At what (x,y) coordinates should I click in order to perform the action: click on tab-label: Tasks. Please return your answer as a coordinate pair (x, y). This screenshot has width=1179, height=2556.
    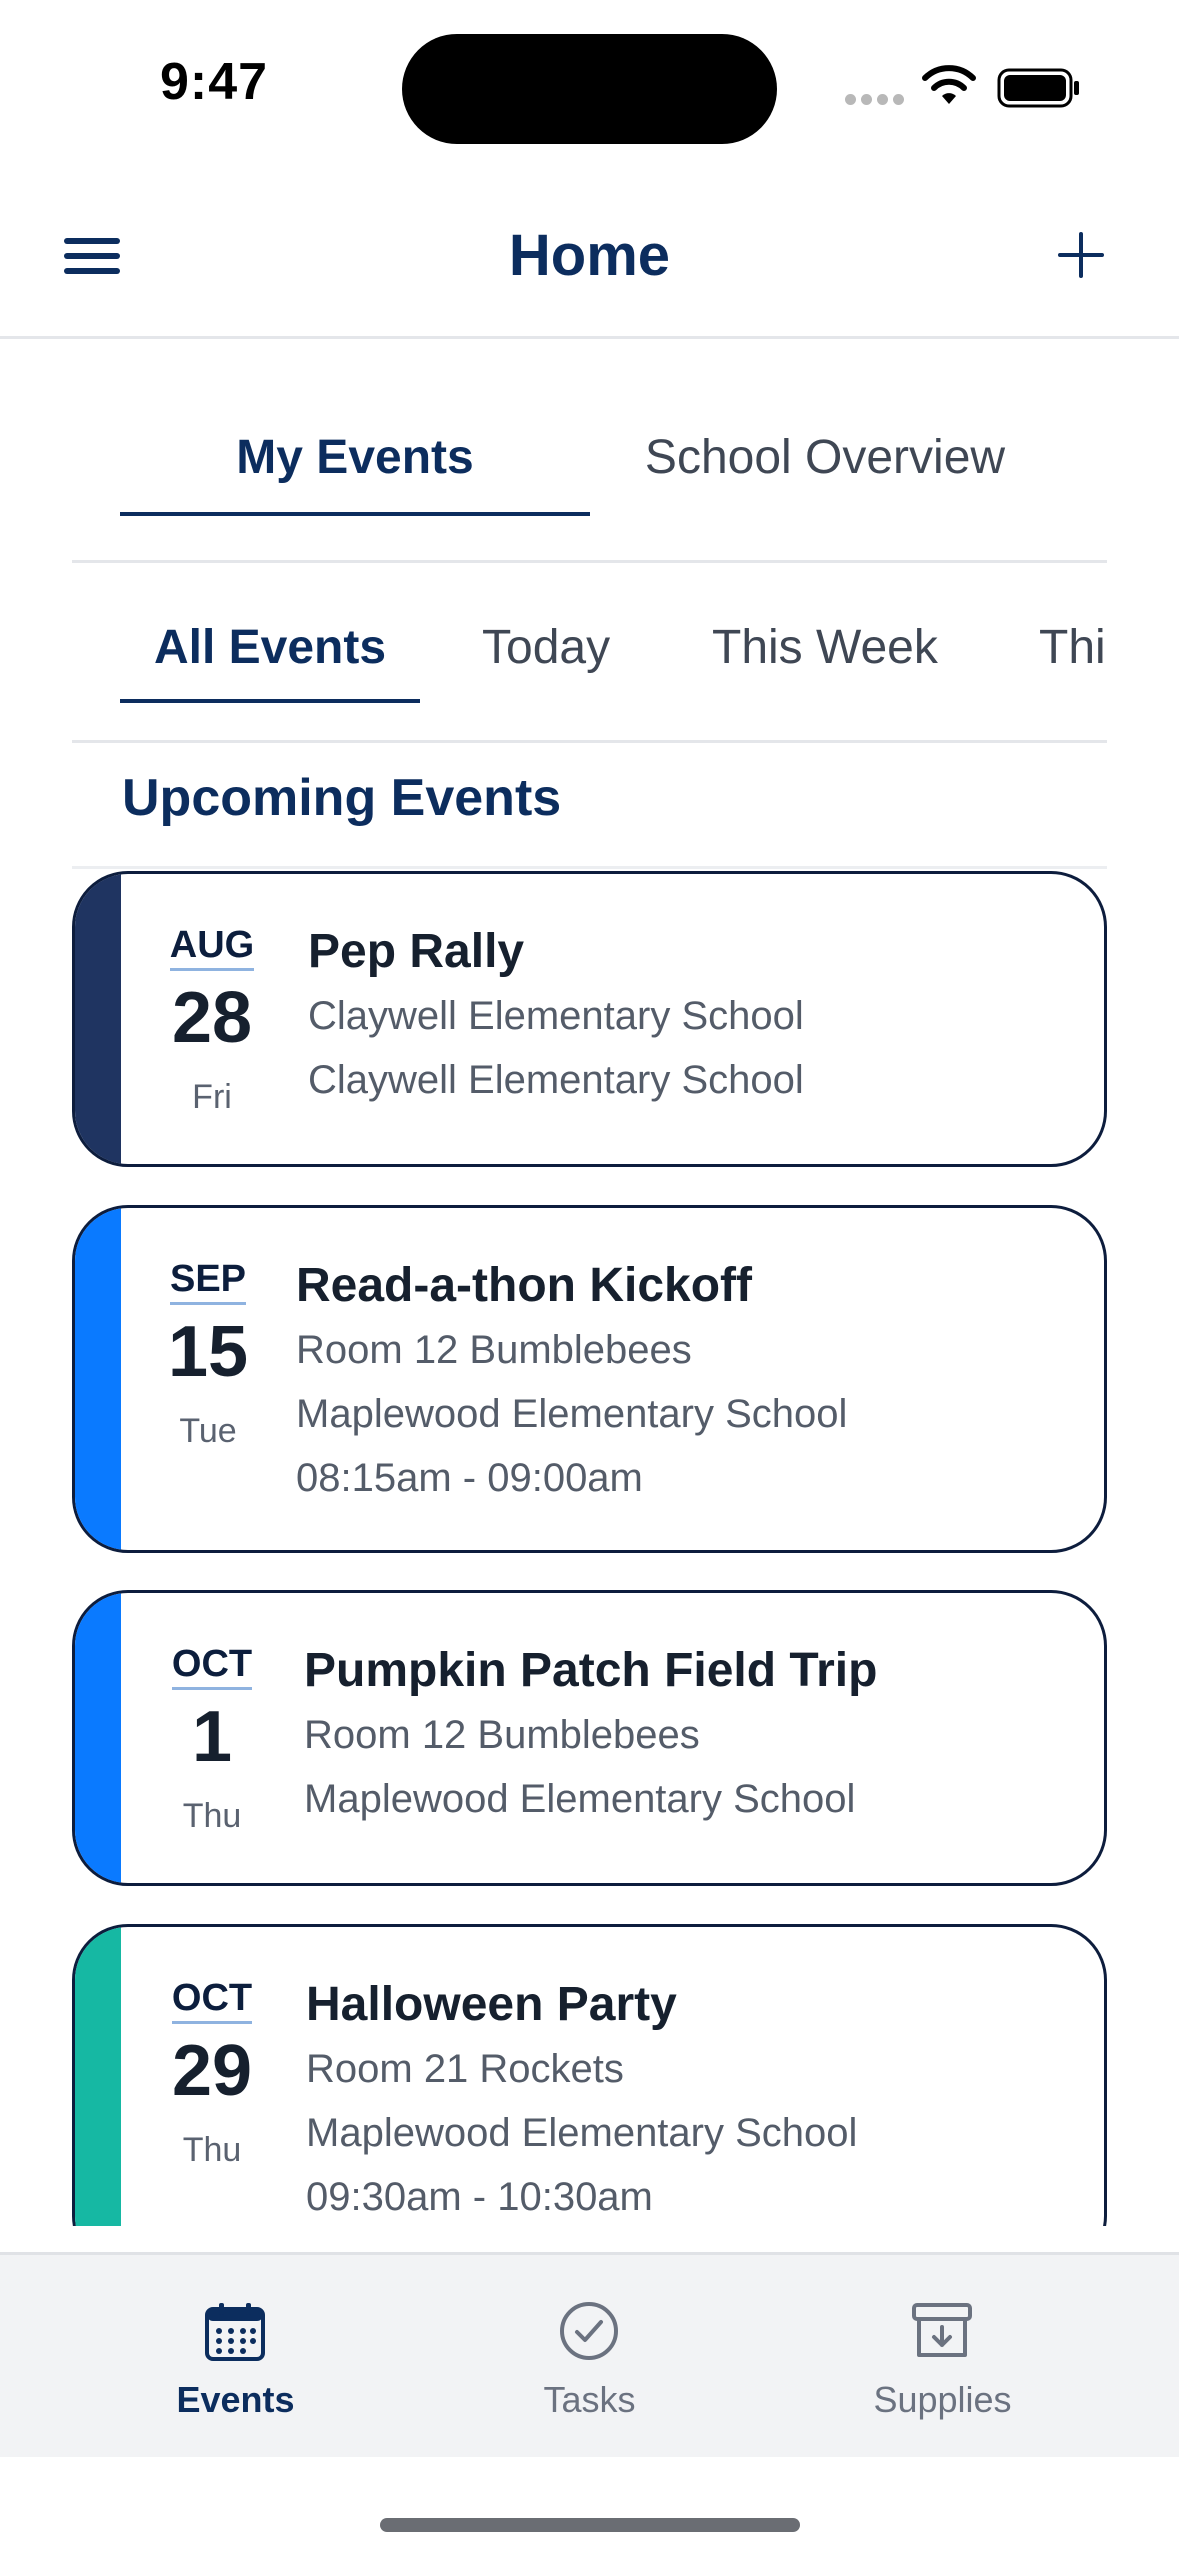
    Looking at the image, I should click on (589, 2399).